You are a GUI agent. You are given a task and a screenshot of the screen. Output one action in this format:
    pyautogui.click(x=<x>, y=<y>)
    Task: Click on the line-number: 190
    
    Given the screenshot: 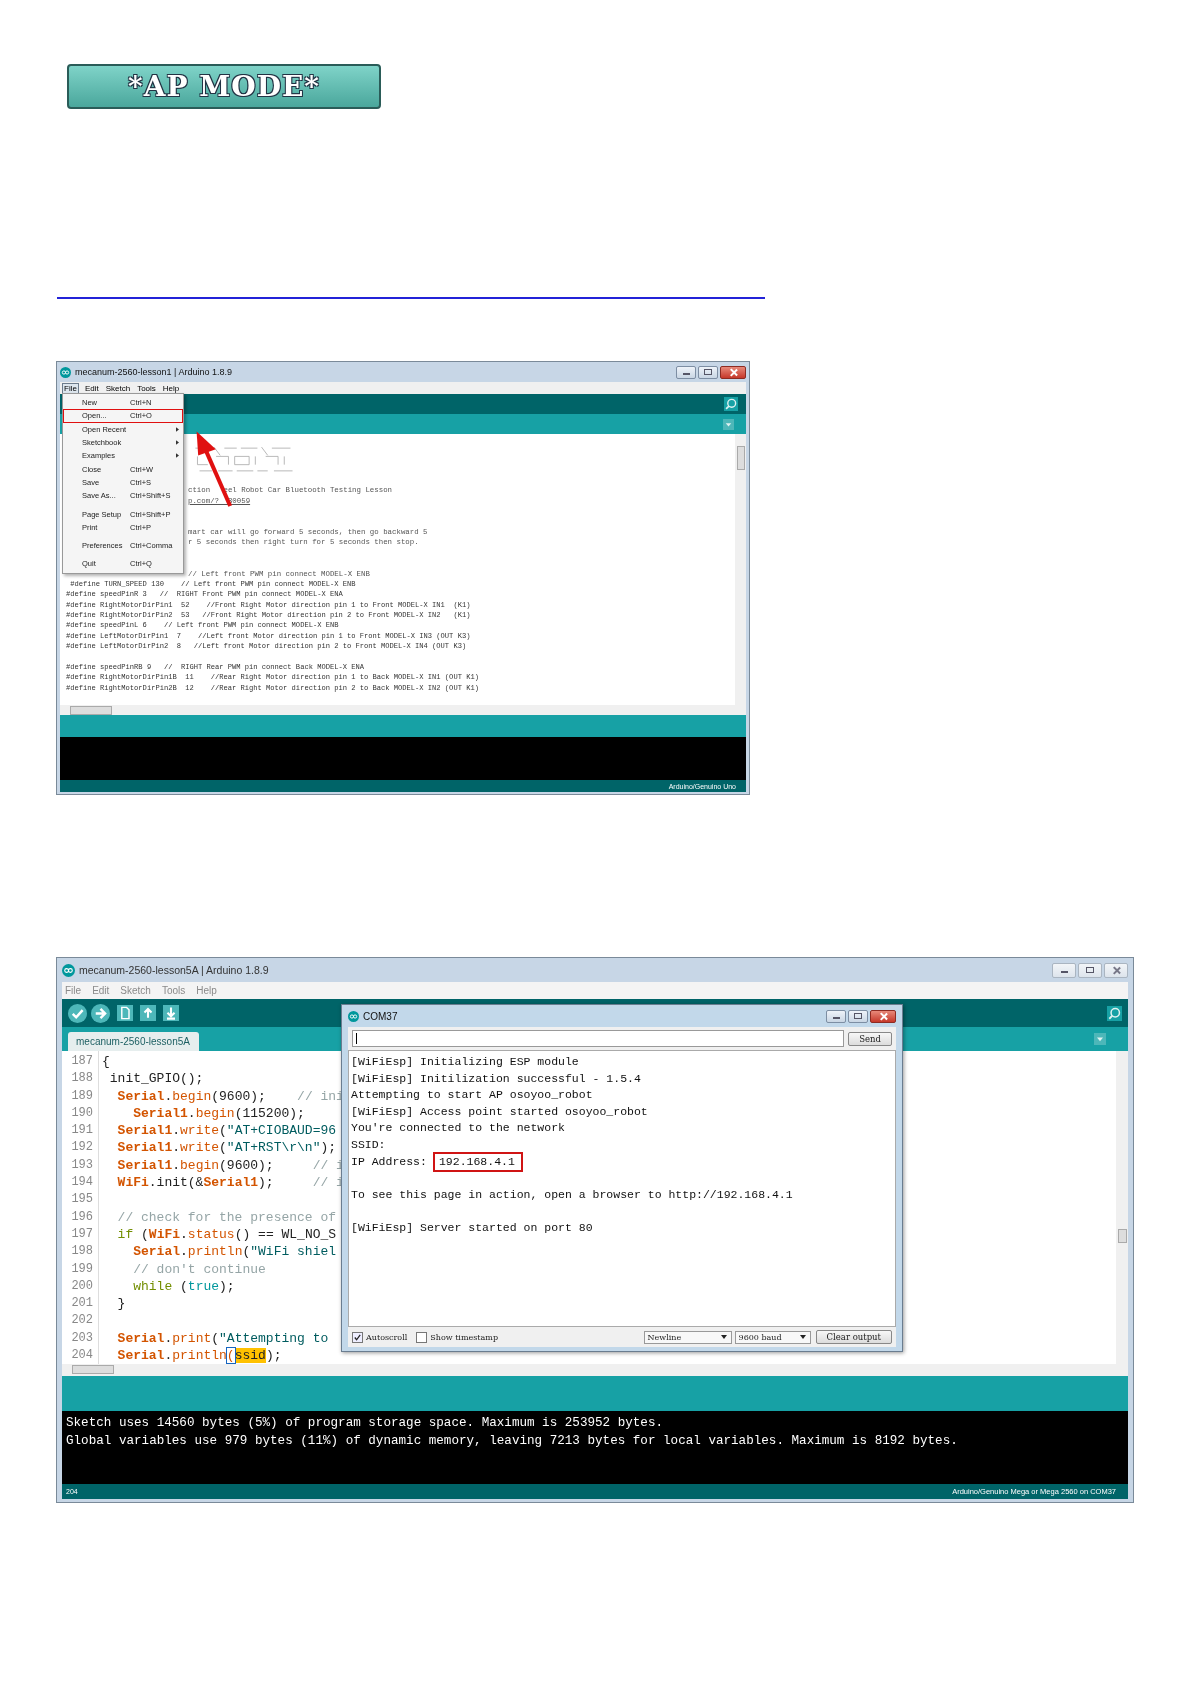 What is the action you would take?
    pyautogui.click(x=82, y=1113)
    